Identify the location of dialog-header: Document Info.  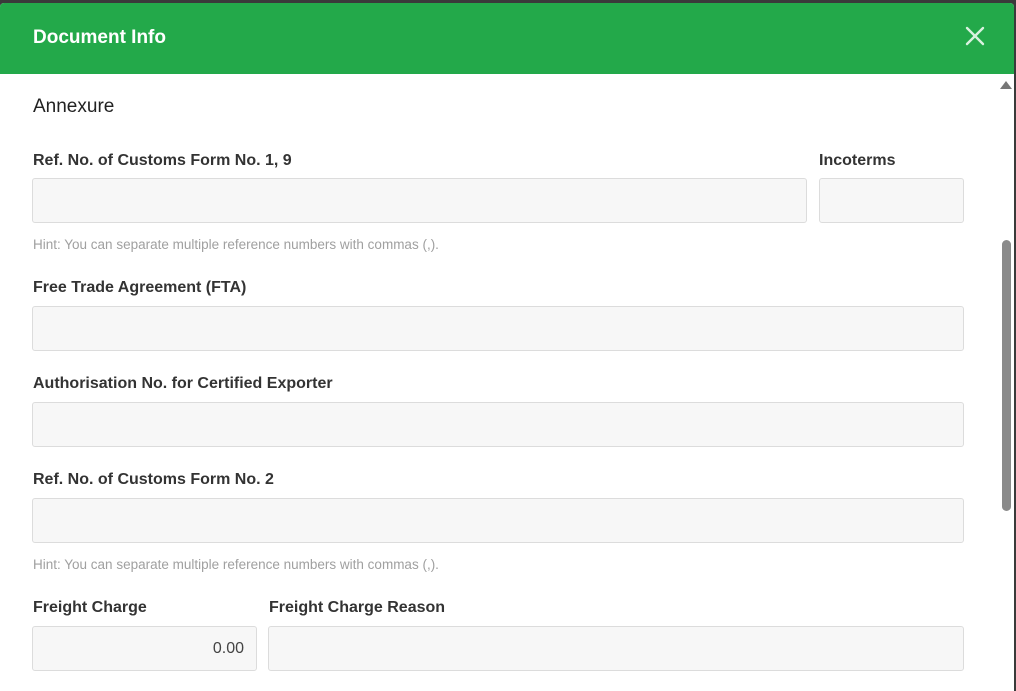
(507, 38).